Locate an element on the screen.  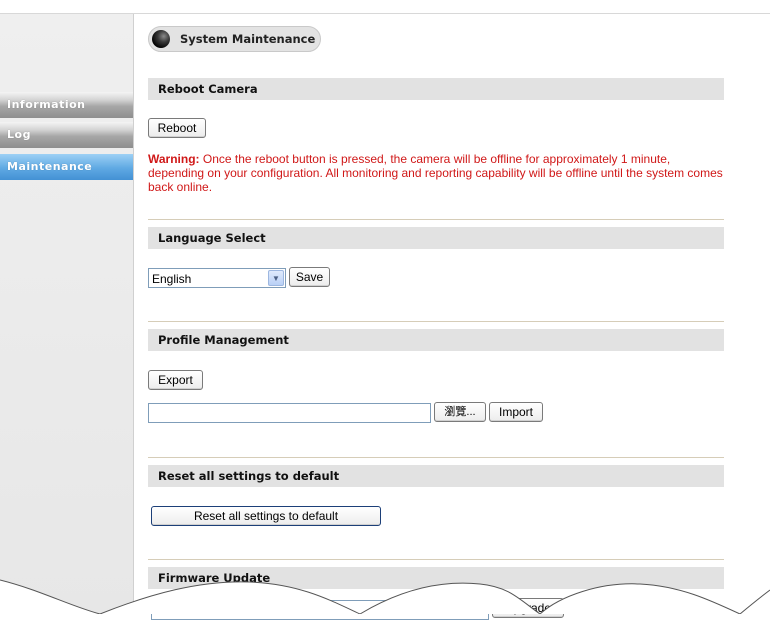
profile-file-input is located at coordinates (289, 413).